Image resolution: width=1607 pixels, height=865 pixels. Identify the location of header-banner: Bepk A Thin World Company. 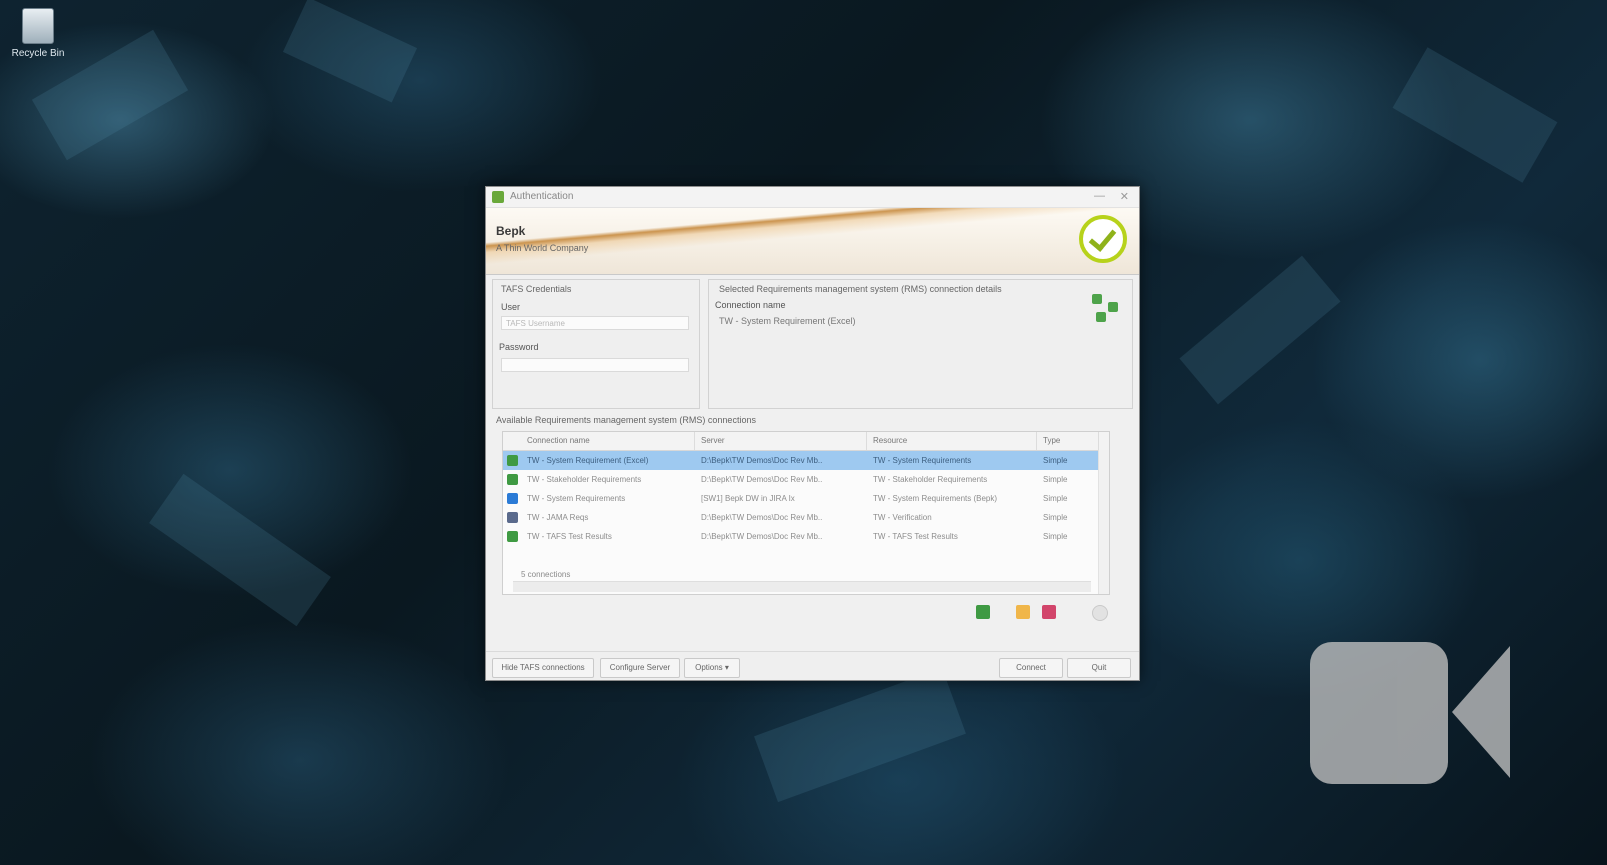
(812, 241).